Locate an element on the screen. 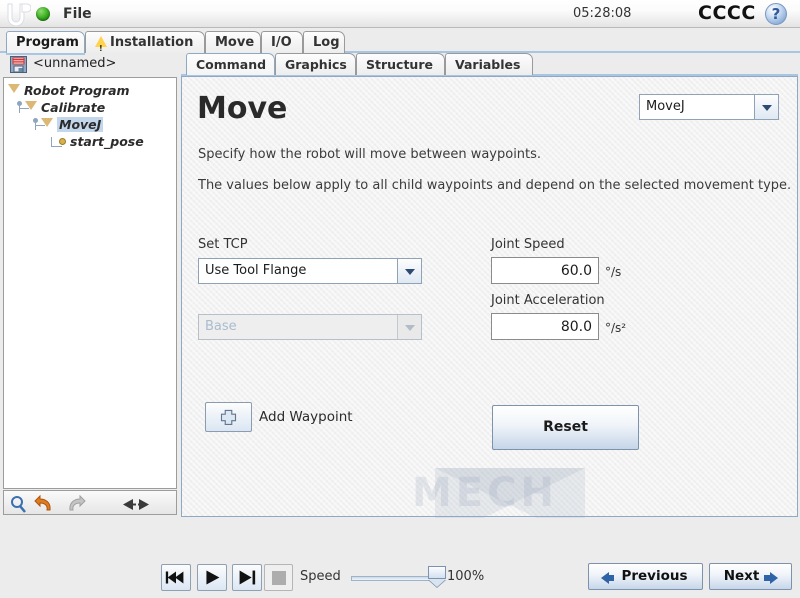  joint-speed-label: Joint Speed is located at coordinates (528, 244).